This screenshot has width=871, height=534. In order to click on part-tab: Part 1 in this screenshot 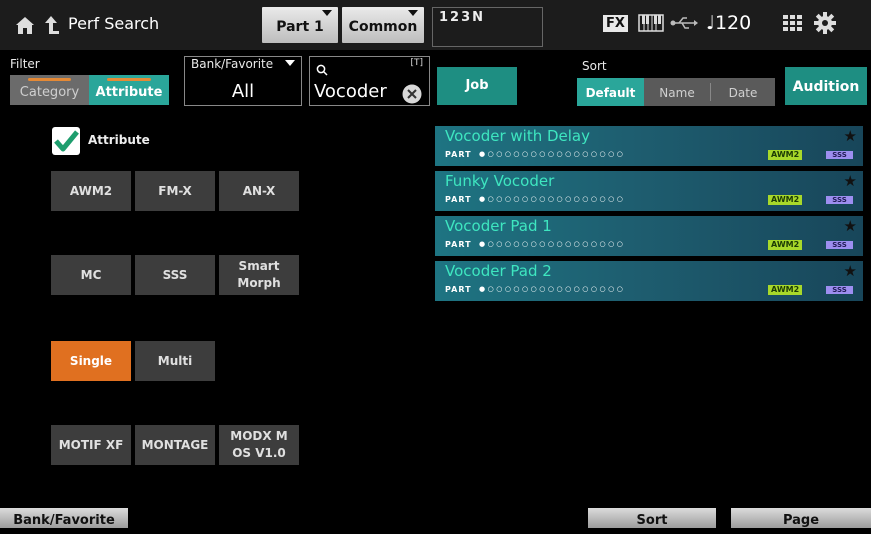, I will do `click(300, 25)`.